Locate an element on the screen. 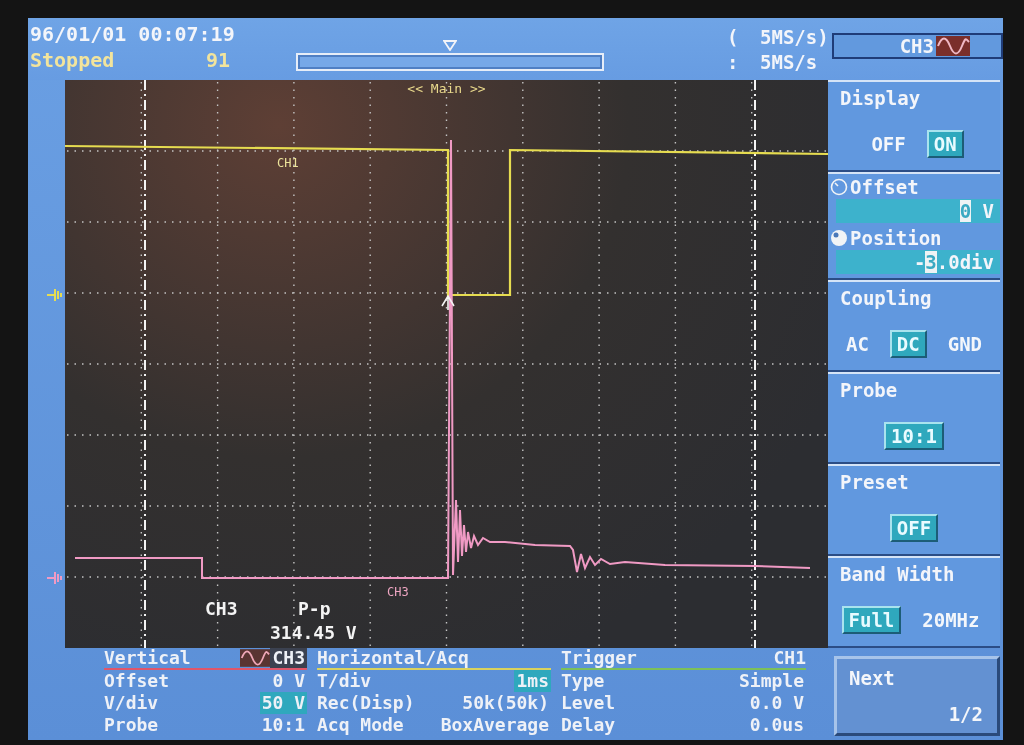  row-label: Offset is located at coordinates (137, 681).